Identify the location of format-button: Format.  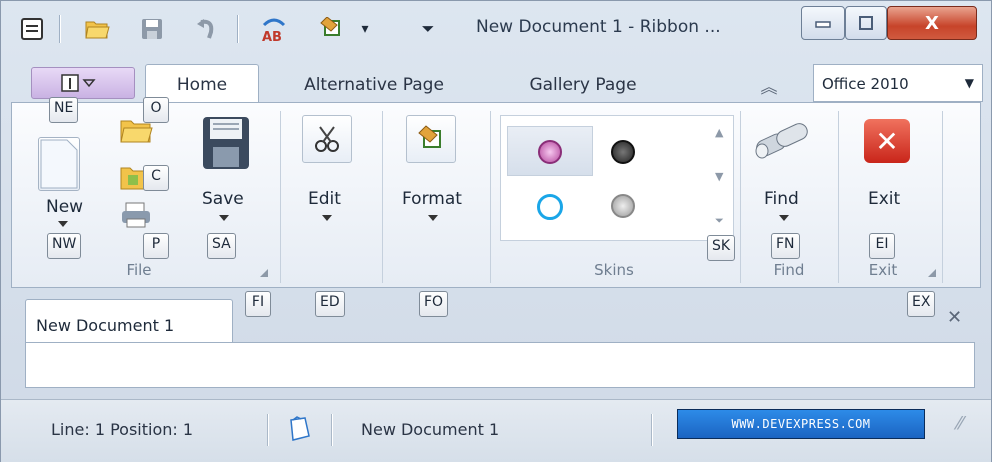
(432, 199).